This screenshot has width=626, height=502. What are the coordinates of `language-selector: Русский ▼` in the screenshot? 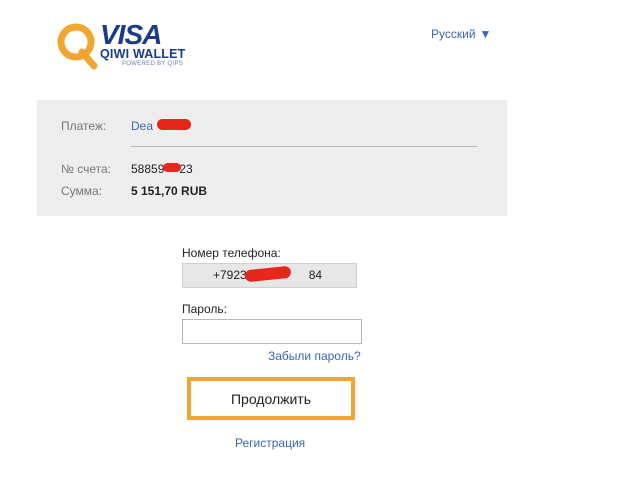 It's located at (461, 34).